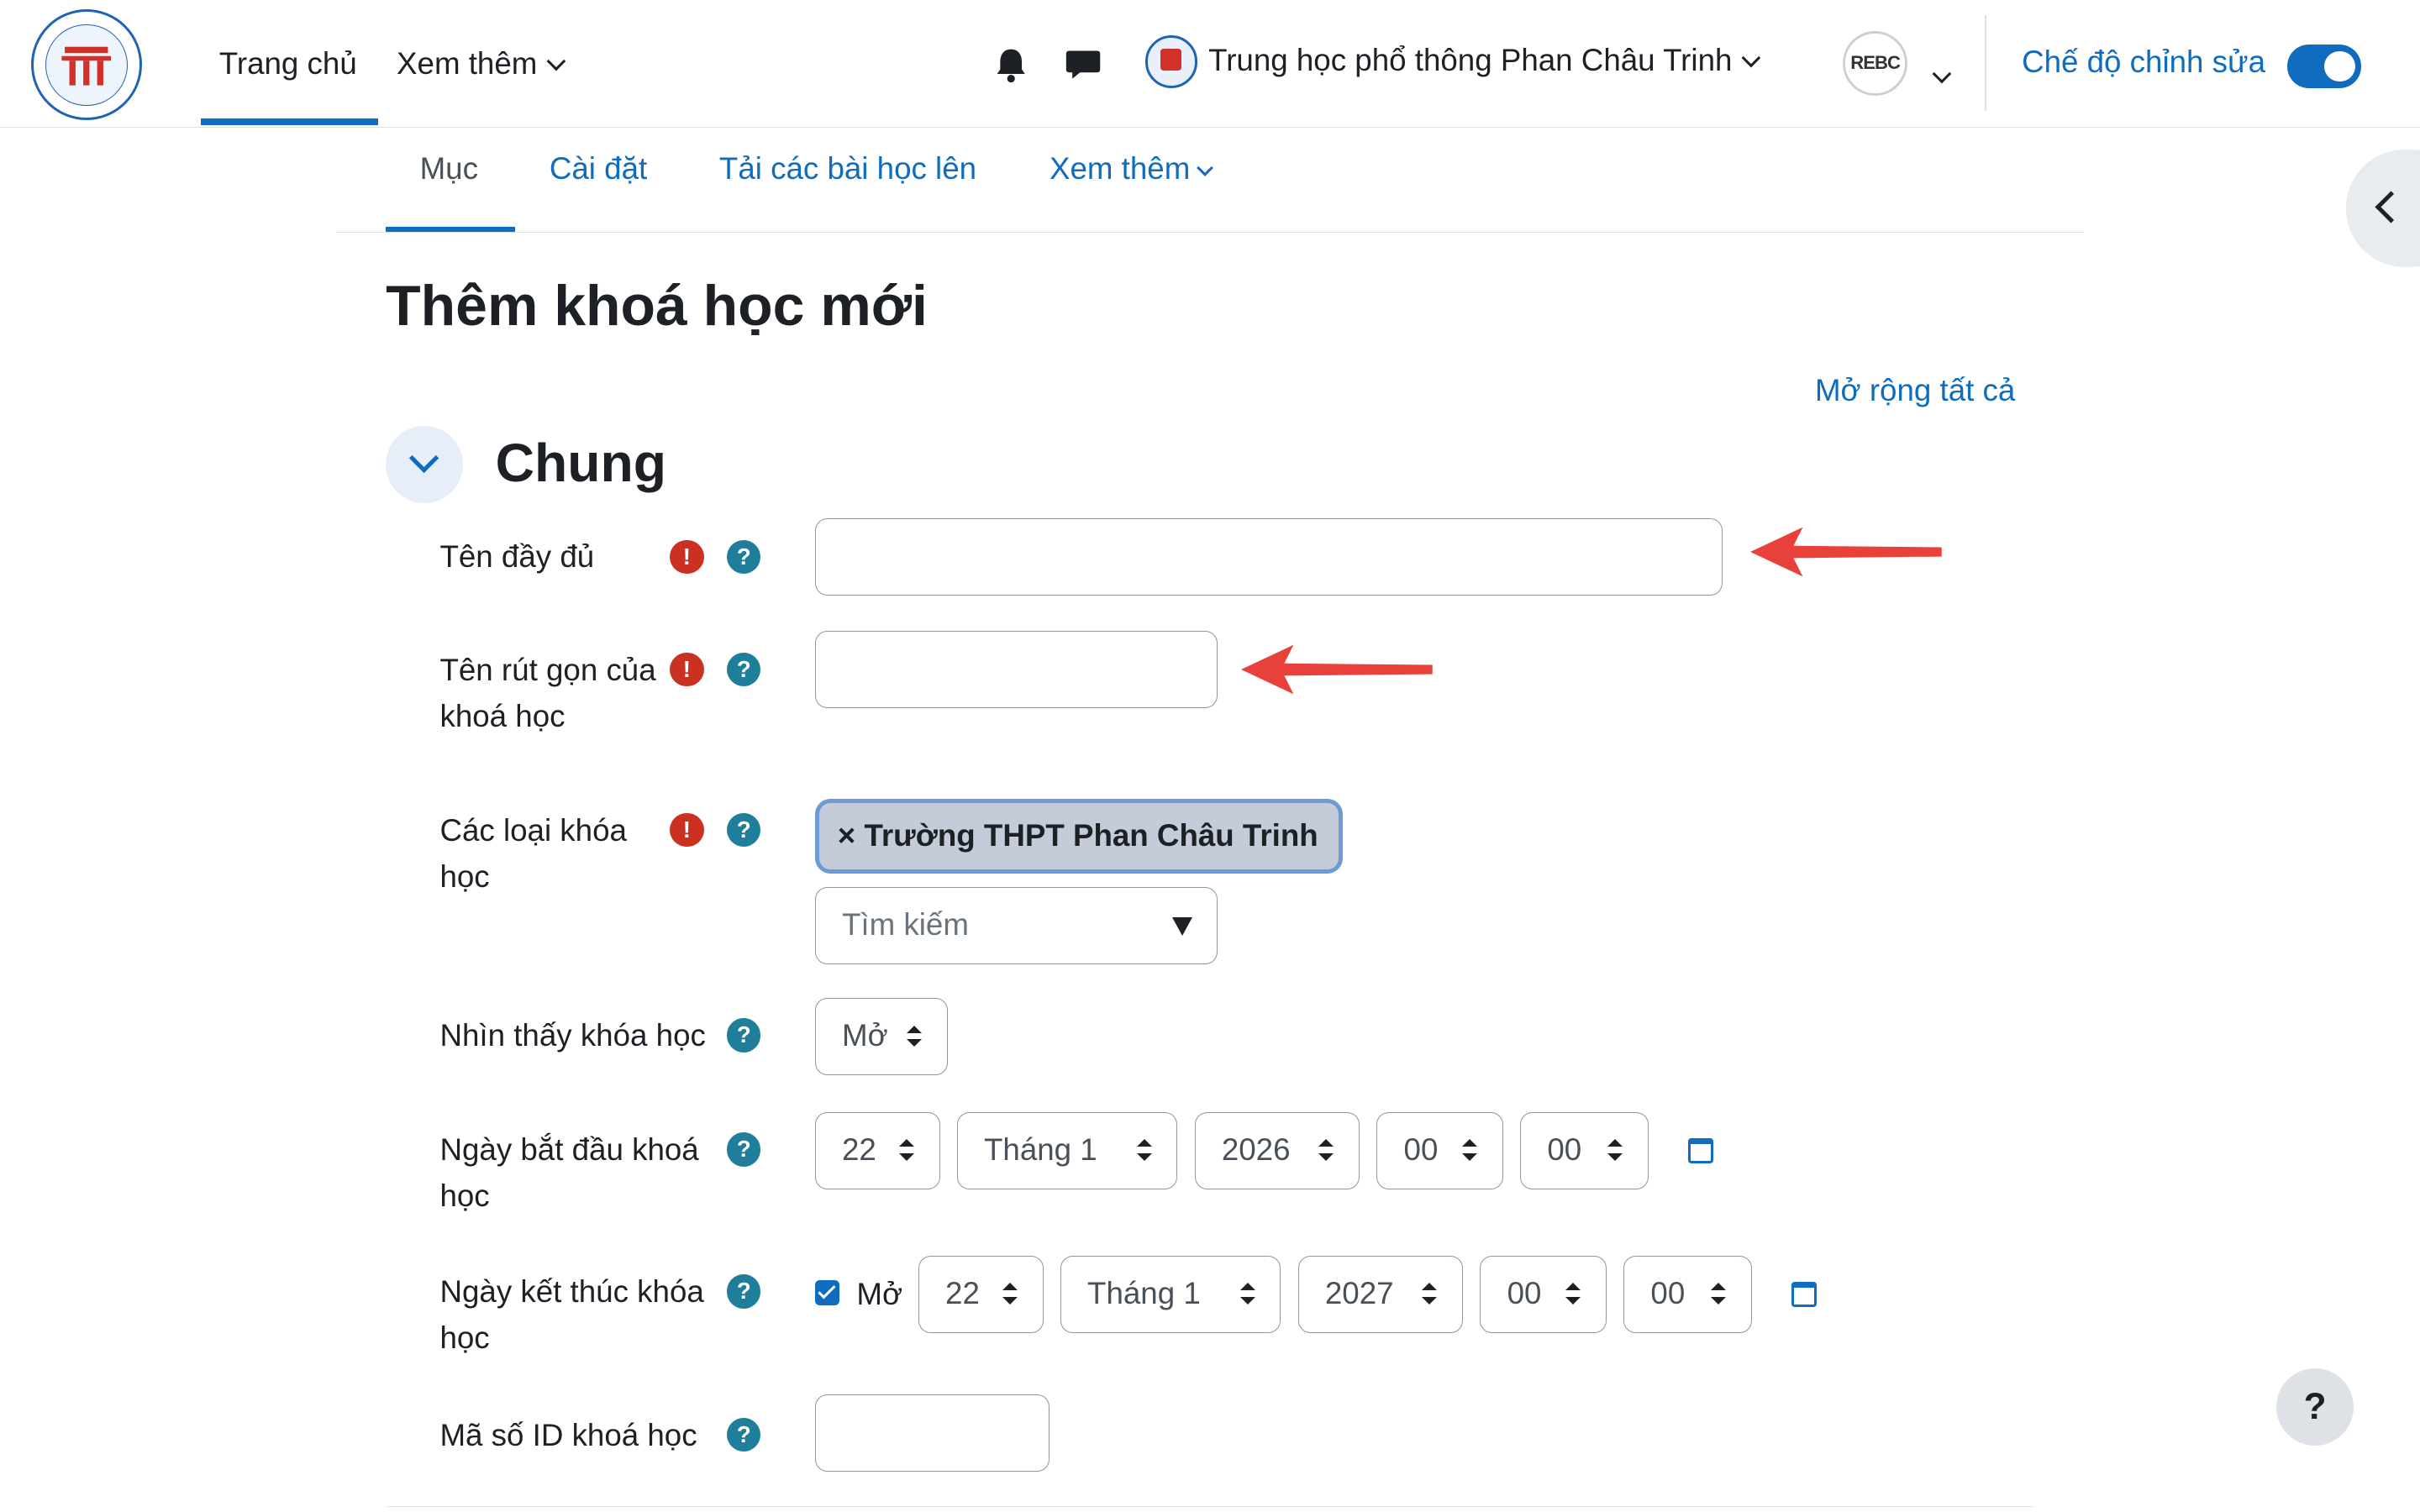 The width and height of the screenshot is (2420, 1512). Describe the element at coordinates (502, 715) in the screenshot. I see `shortname-label-line2: khoá học` at that location.